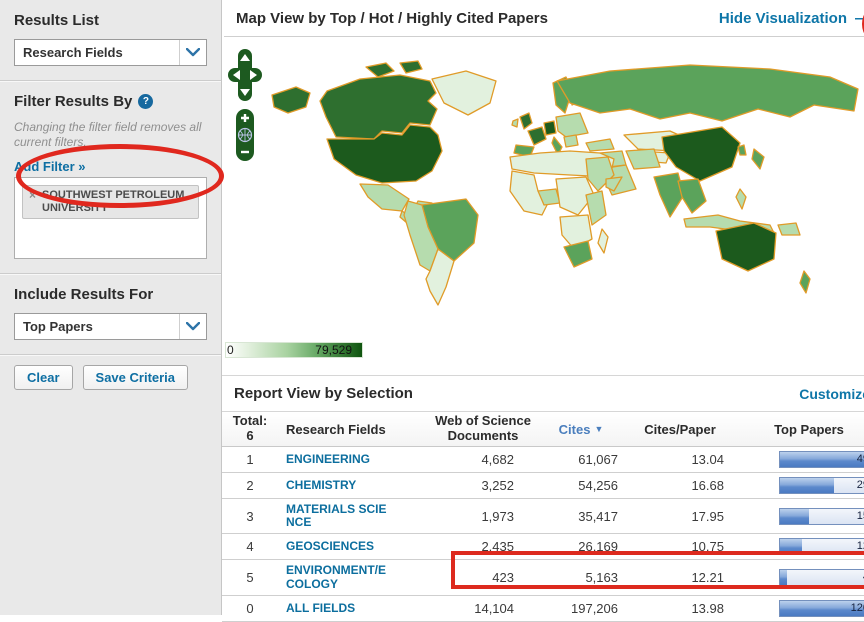 Image resolution: width=864 pixels, height=622 pixels. I want to click on total-value: 6, so click(250, 435).